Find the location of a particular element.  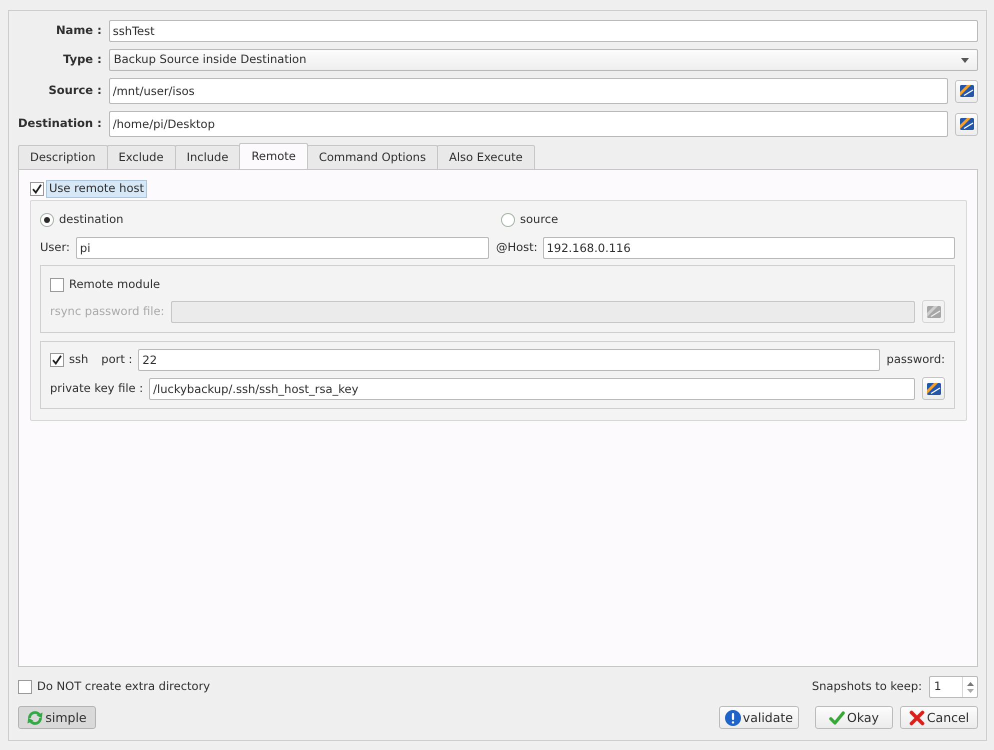

tab: Command Options is located at coordinates (372, 157).